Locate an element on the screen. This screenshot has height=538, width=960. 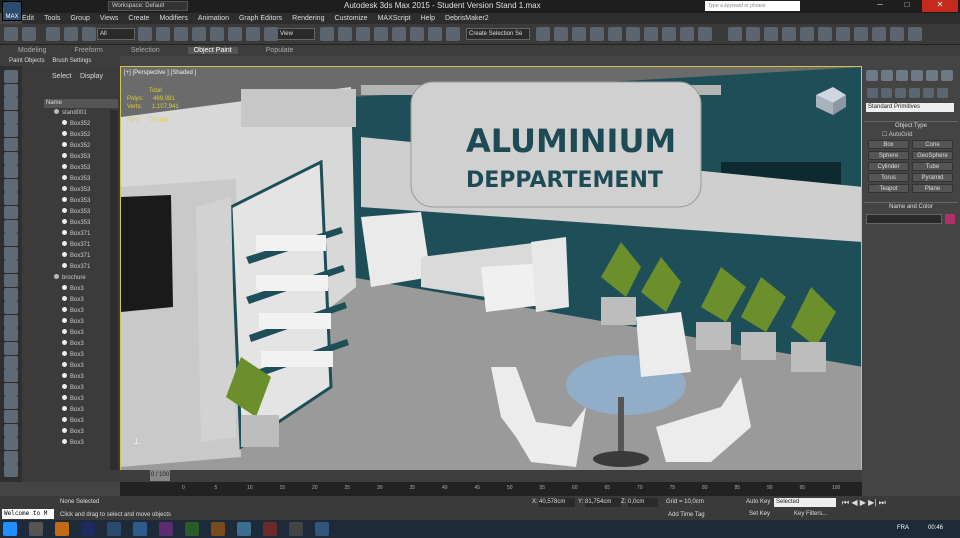
time-slider: 0 / 100 is located at coordinates (160, 475).